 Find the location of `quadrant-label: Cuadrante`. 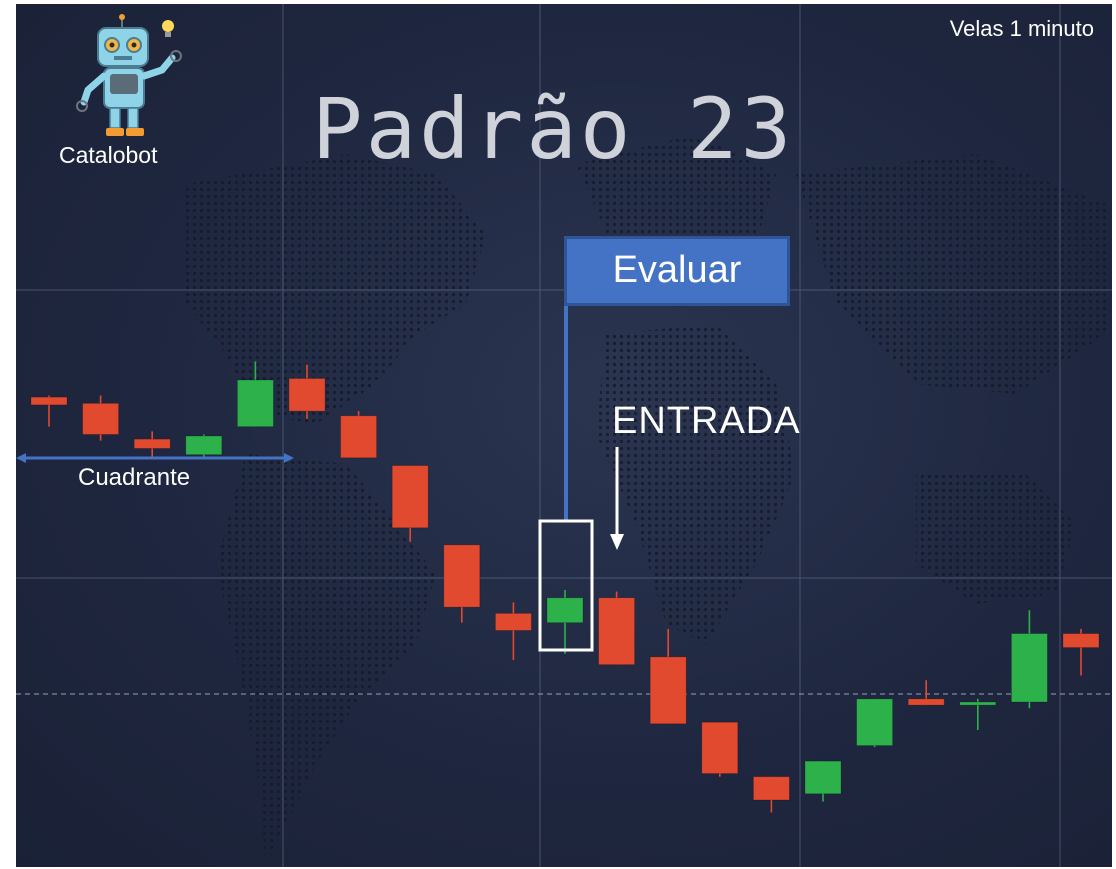

quadrant-label: Cuadrante is located at coordinates (134, 477).